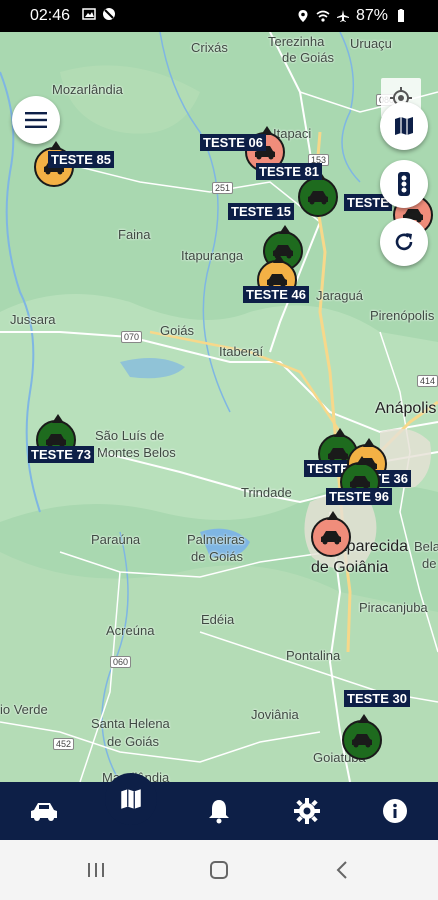  Describe the element at coordinates (266, 492) in the screenshot. I see `place-label: Trindade` at that location.